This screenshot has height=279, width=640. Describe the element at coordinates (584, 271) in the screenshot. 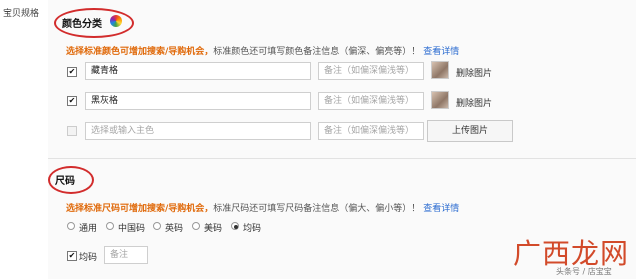

I see `watermark-sub-text: 头条号 / 店宝宝` at that location.